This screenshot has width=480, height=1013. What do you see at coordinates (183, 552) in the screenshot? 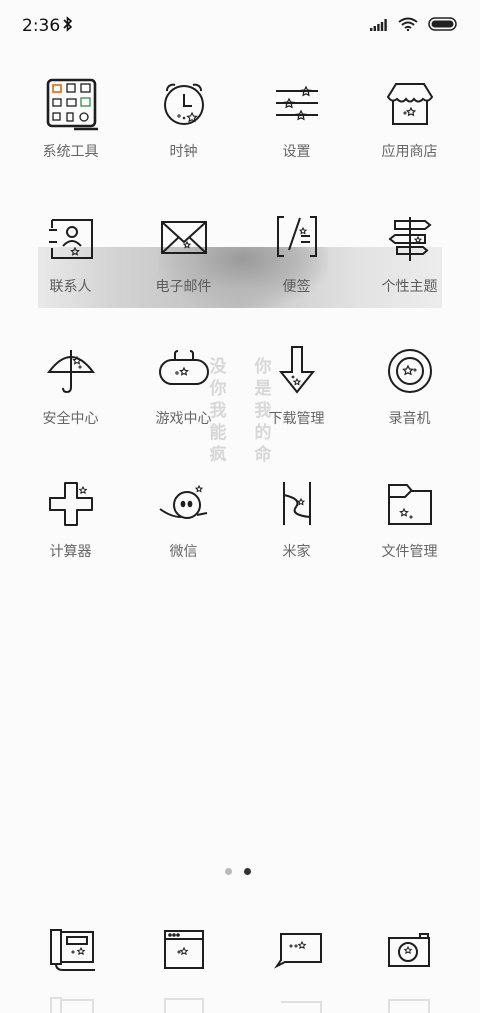
I see `app-label: 微信` at bounding box center [183, 552].